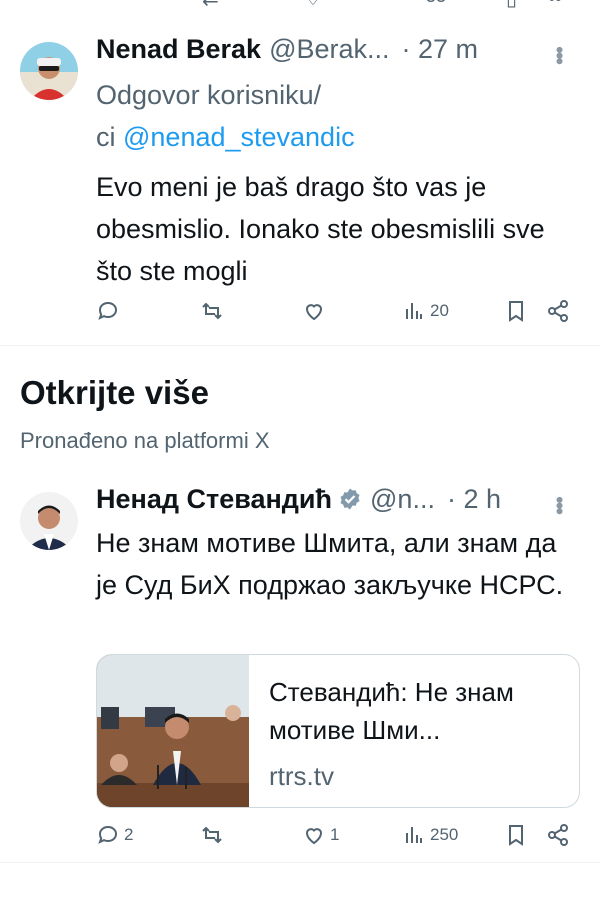  What do you see at coordinates (474, 499) in the screenshot?
I see `timestamp: · 2 h` at bounding box center [474, 499].